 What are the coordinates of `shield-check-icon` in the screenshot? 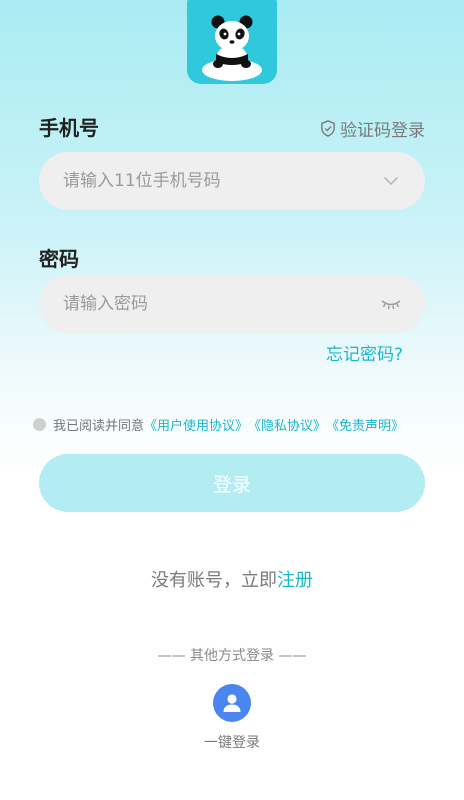 It's located at (328, 128).